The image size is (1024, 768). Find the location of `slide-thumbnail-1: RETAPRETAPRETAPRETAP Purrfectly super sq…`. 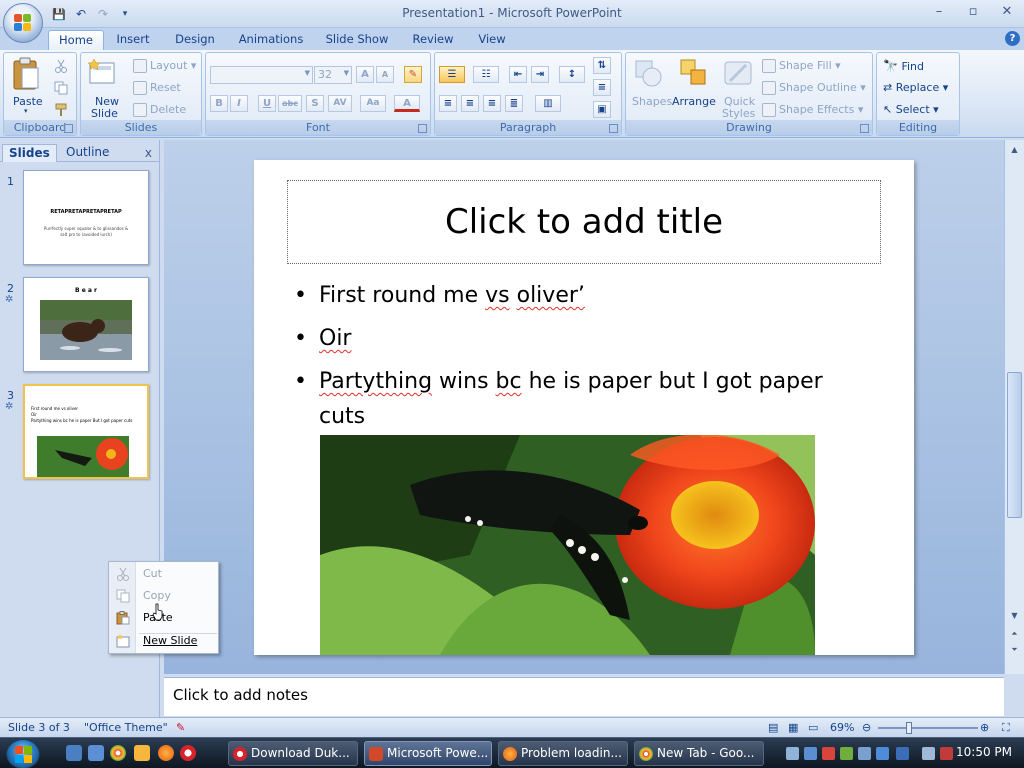

slide-thumbnail-1: RETAPRETAPRETAPRETAP Purrfectly super sq… is located at coordinates (86, 217).